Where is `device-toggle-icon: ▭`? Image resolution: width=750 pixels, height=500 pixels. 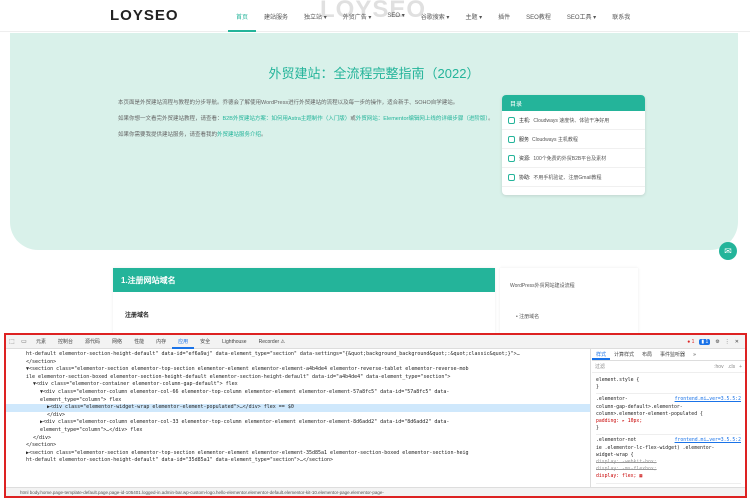 device-toggle-icon: ▭ is located at coordinates (24, 341).